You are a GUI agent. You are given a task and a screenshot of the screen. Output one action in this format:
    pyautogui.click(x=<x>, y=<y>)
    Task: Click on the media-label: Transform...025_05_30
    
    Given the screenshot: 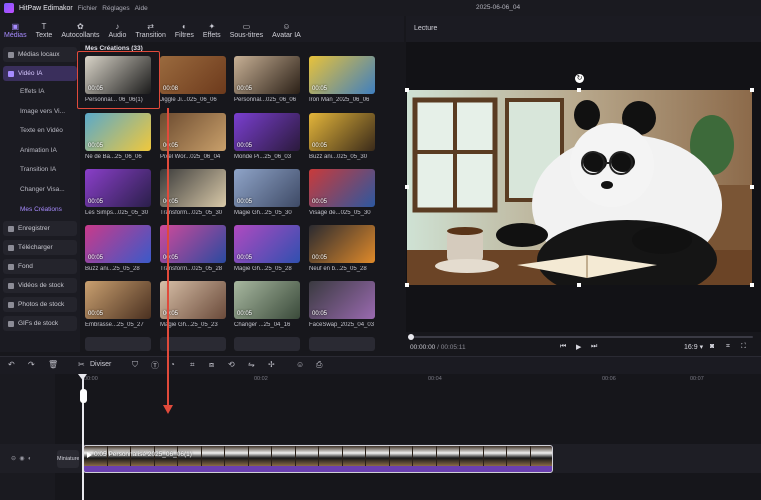 What is the action you would take?
    pyautogui.click(x=191, y=213)
    